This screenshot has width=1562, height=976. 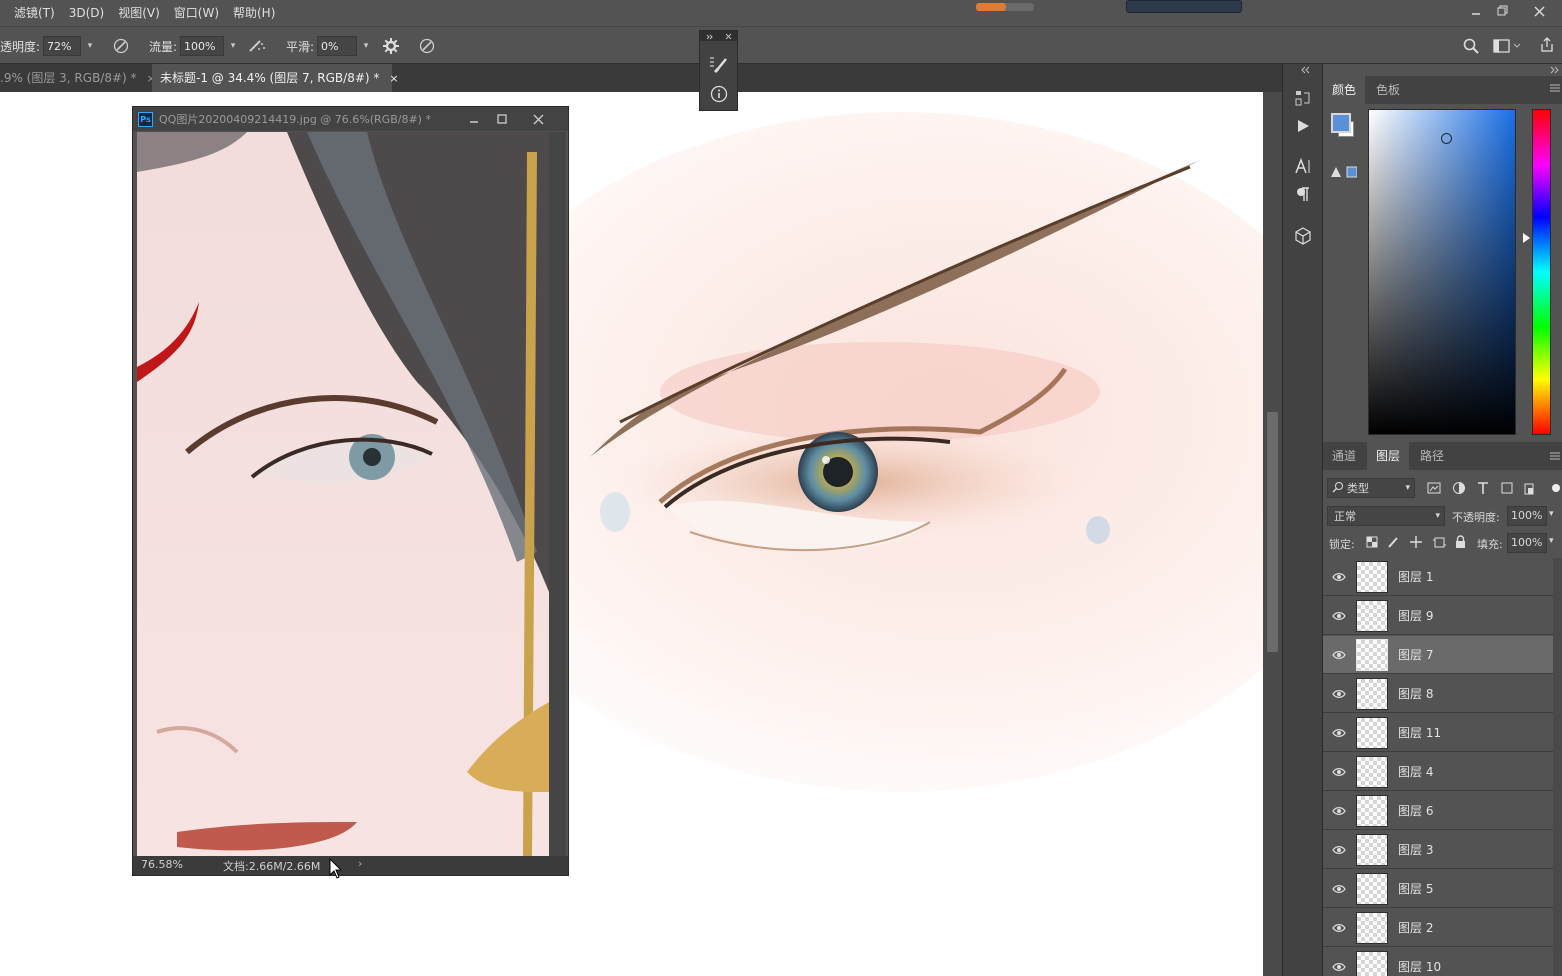 What do you see at coordinates (1438, 850) in the screenshot?
I see `layer-row: 图层 3` at bounding box center [1438, 850].